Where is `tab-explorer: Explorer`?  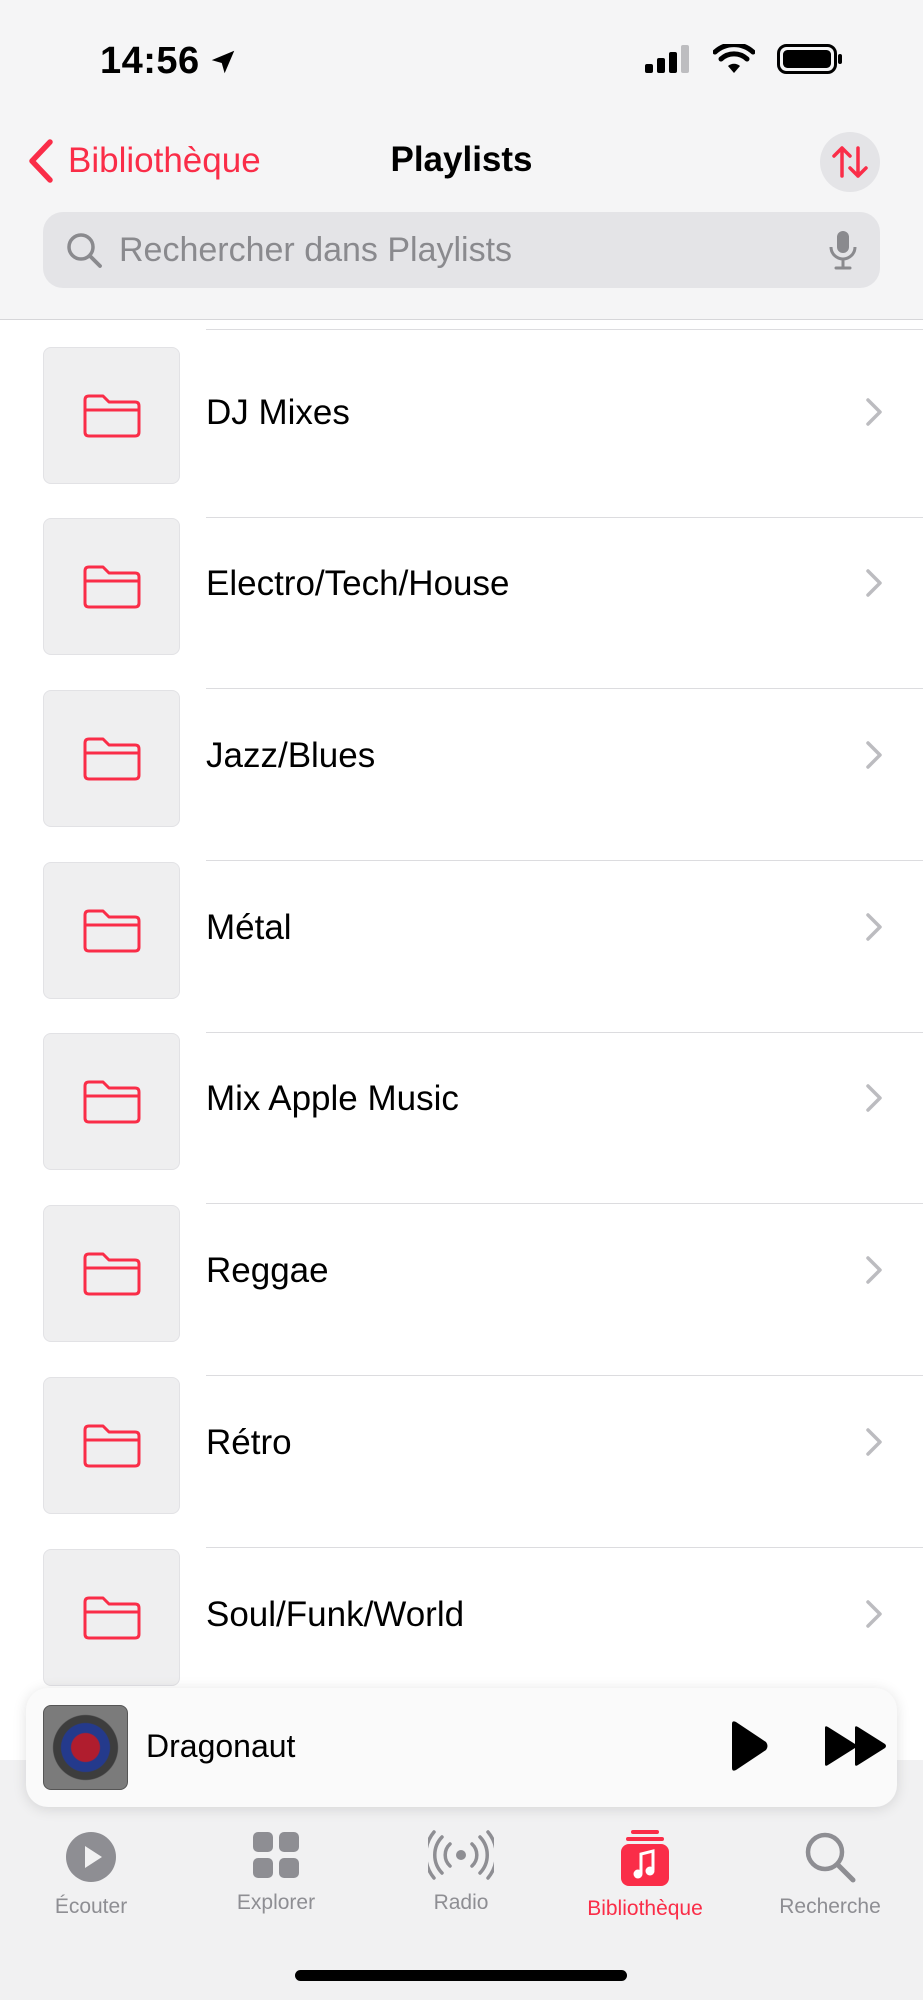
tab-explorer: Explorer is located at coordinates (276, 1872).